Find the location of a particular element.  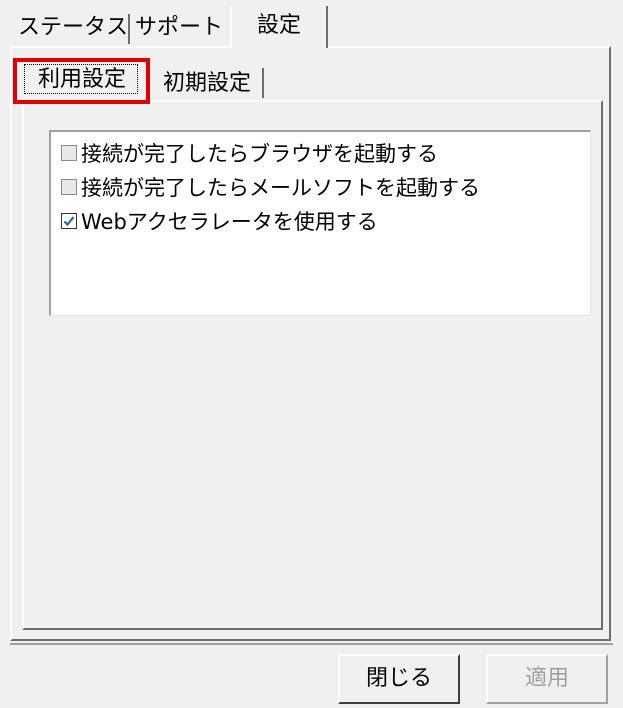

tab-status: ステータス is located at coordinates (73, 28).